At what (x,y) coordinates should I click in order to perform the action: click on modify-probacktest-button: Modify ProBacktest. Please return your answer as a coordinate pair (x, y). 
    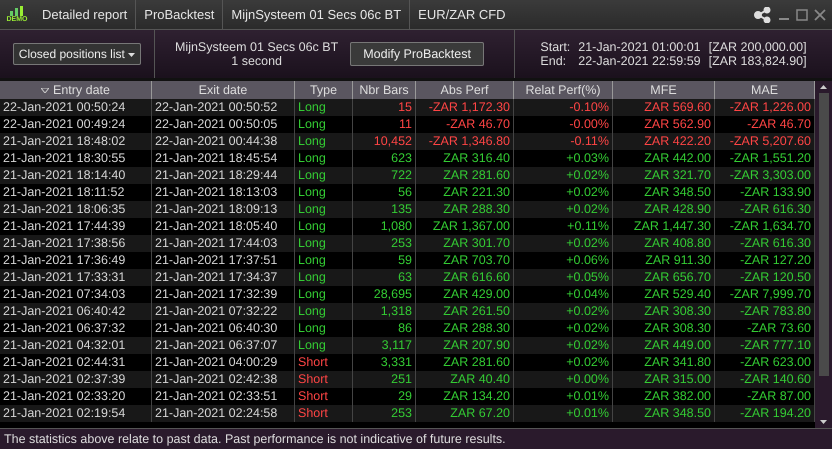
    Looking at the image, I should click on (417, 54).